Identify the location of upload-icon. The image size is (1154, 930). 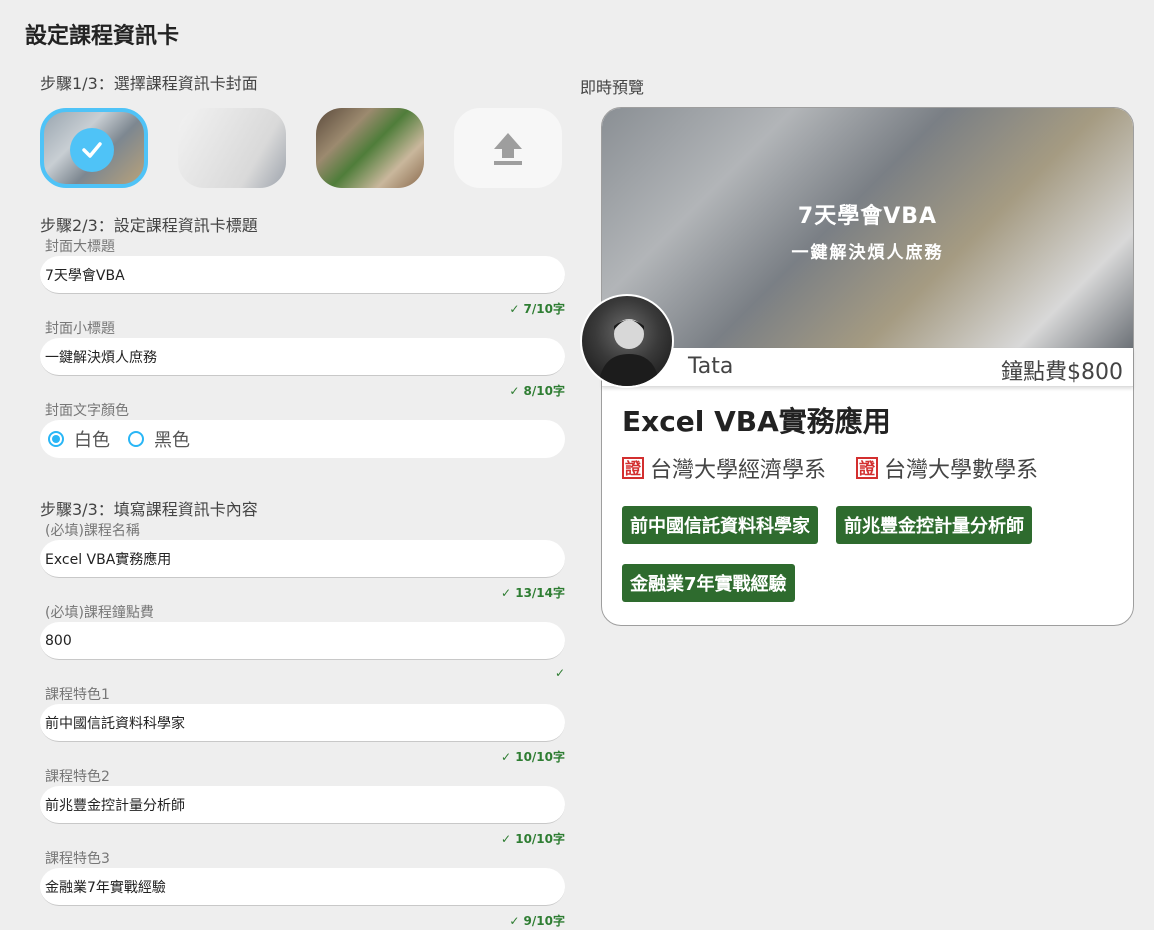
(508, 149).